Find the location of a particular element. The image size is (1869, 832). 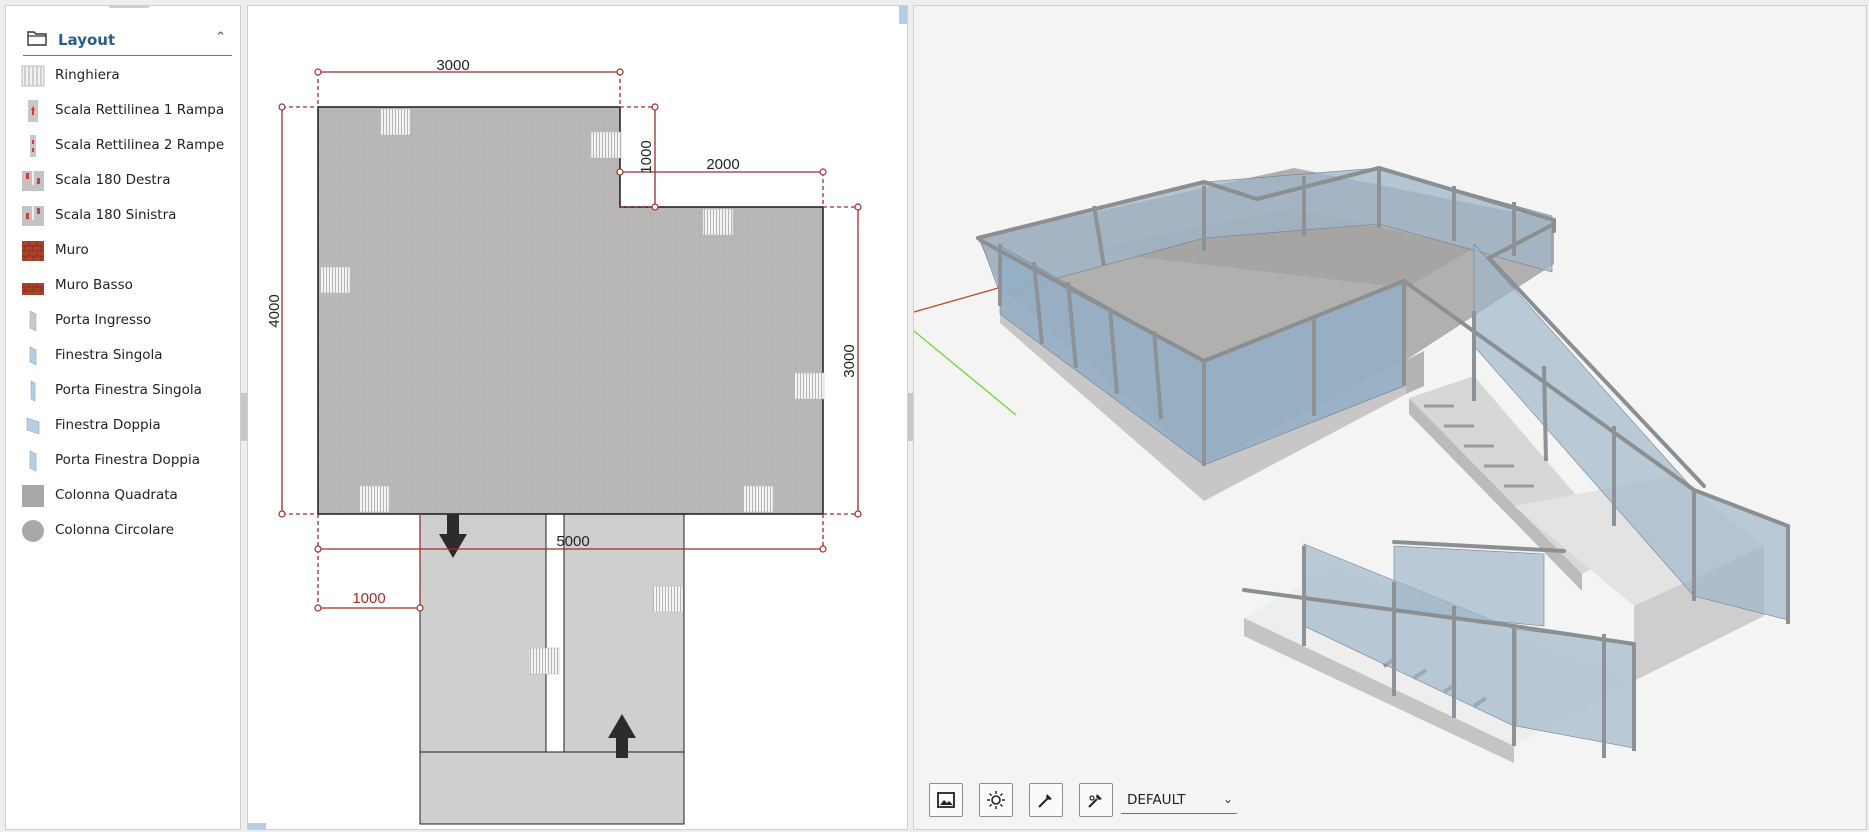

item-label: Scala 180 Destra is located at coordinates (113, 180).